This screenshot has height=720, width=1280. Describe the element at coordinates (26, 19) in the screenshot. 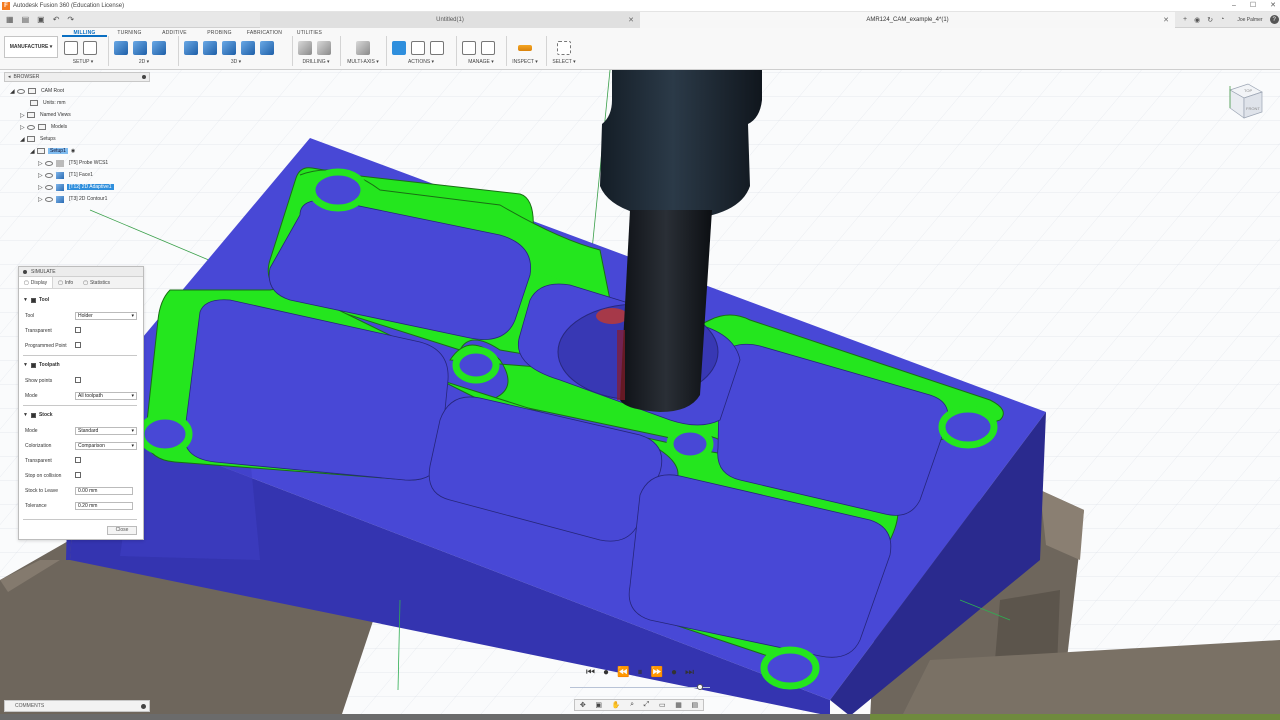

I see `file-menu-icon: ▤` at that location.